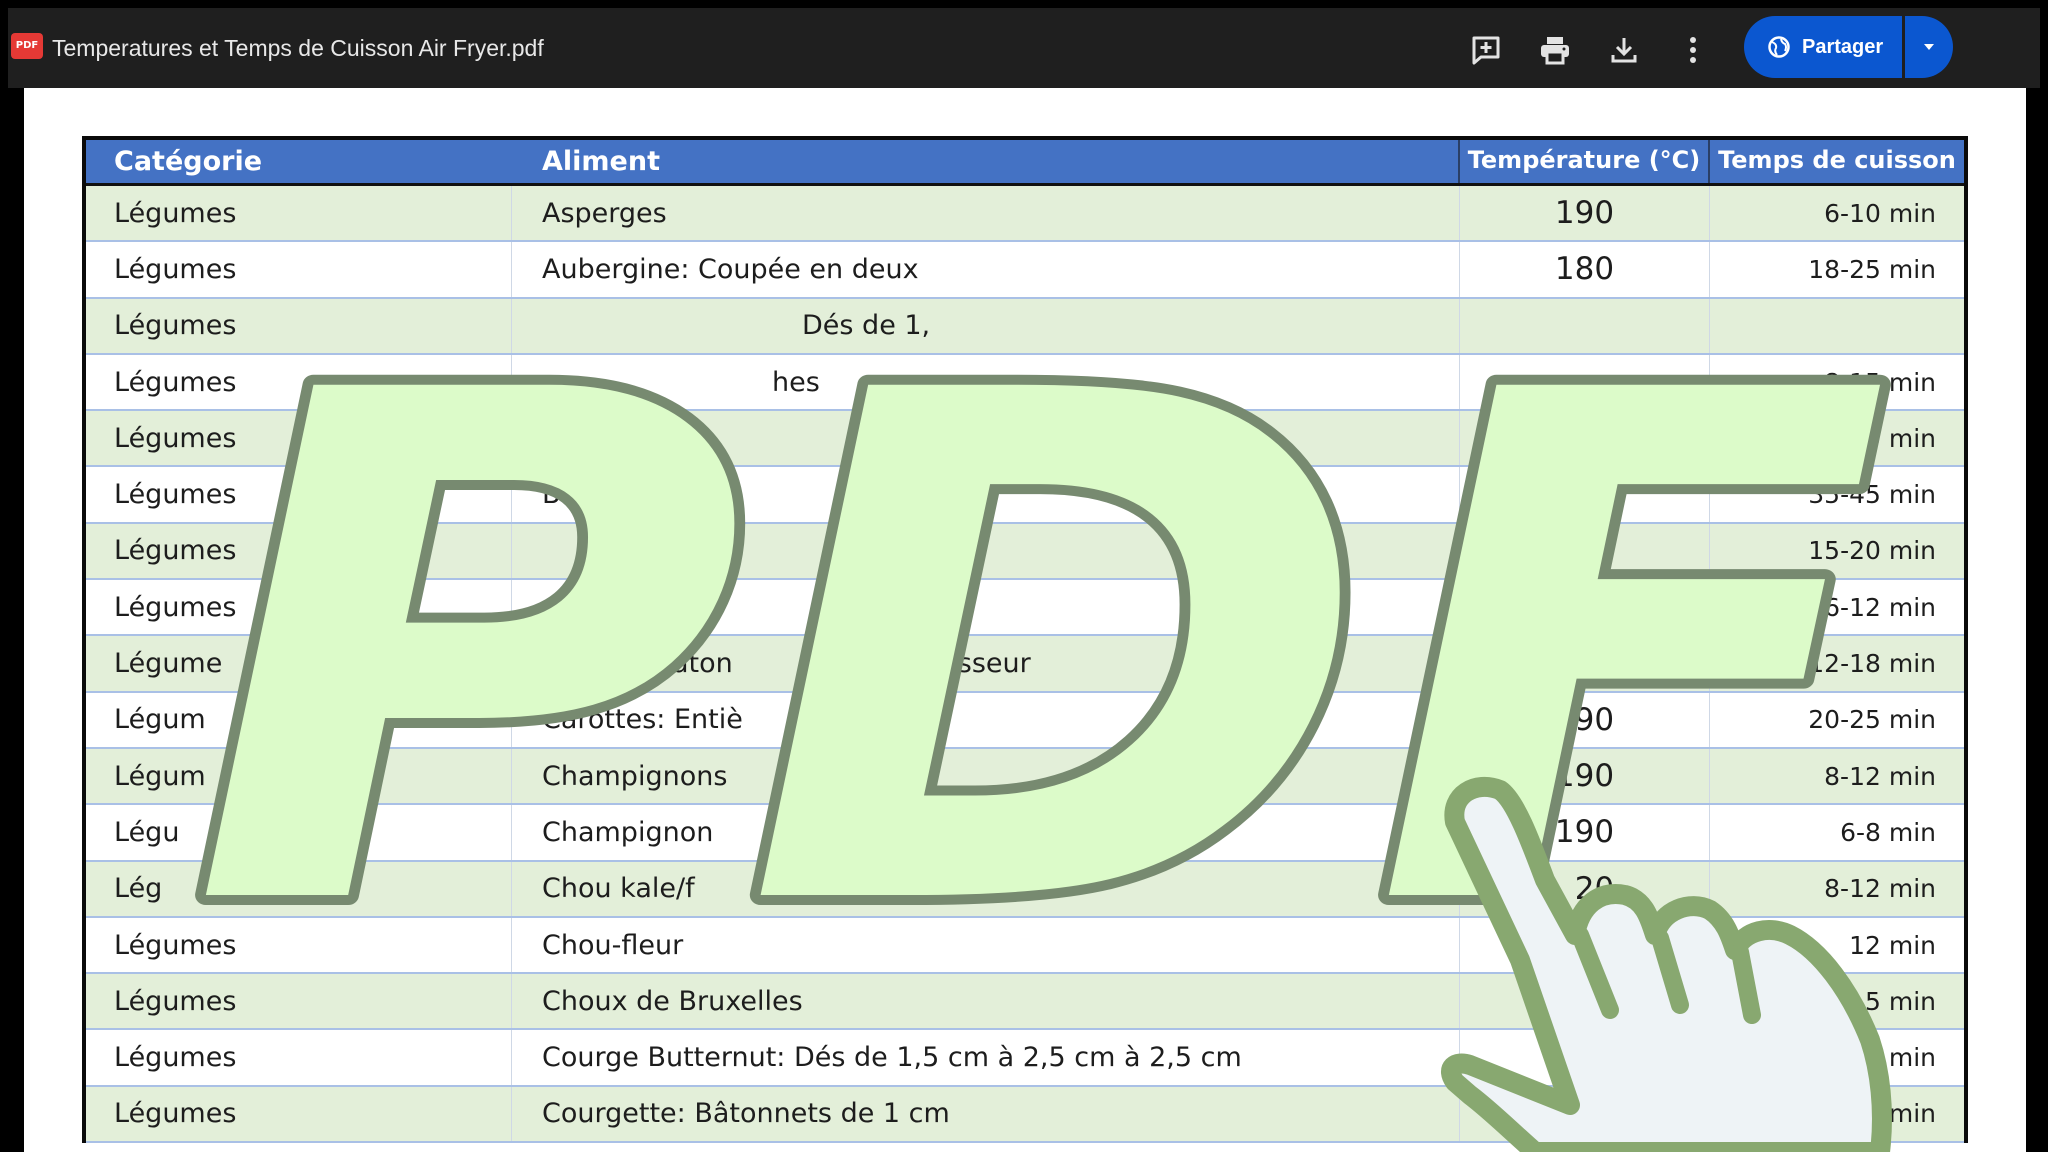 The height and width of the screenshot is (1152, 2048). I want to click on add-comment-button, so click(1486, 50).